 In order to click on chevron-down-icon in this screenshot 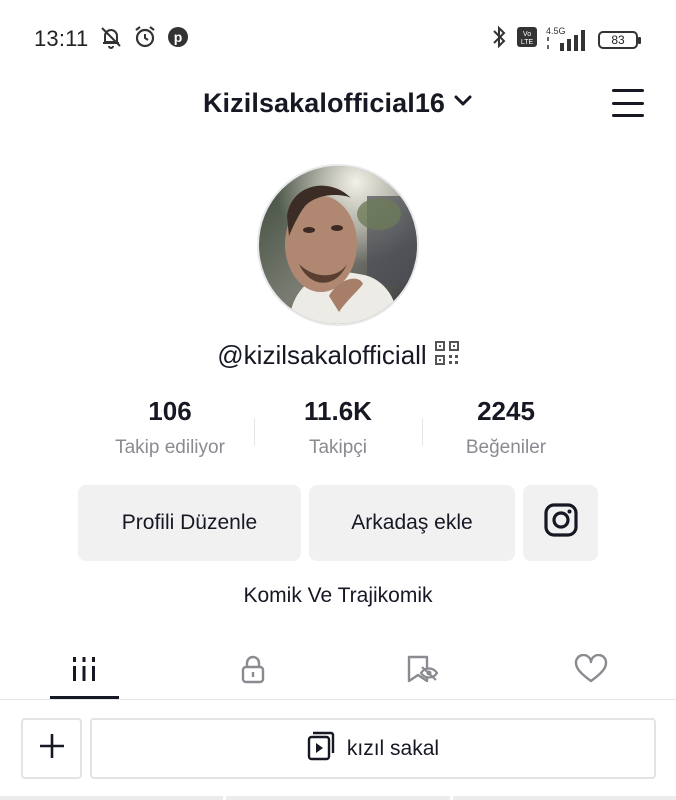, I will do `click(463, 103)`.